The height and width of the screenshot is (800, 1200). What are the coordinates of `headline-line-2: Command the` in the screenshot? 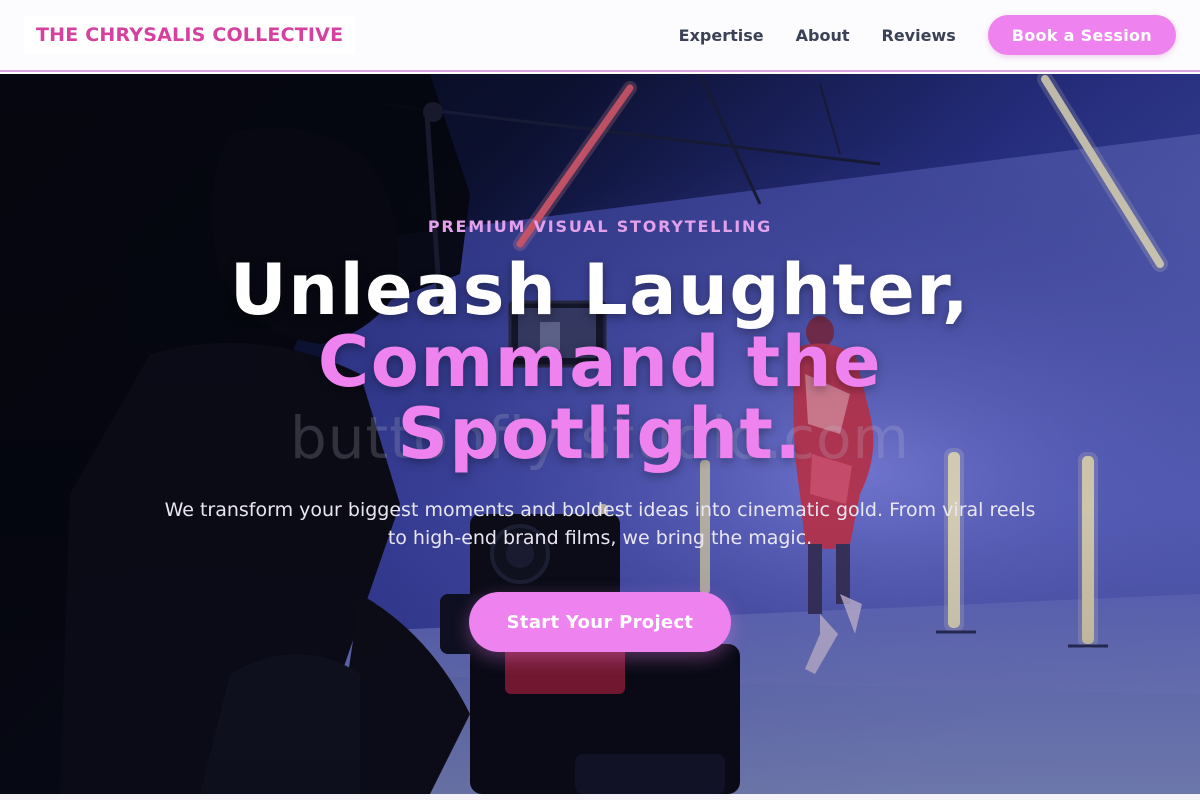 It's located at (600, 362).